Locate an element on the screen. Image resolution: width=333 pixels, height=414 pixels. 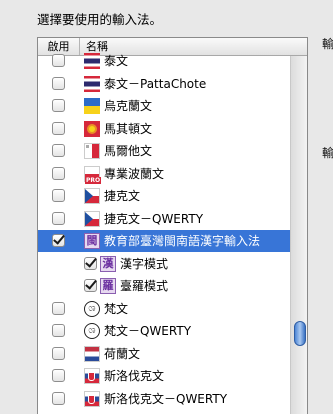
list-item: 斯洛伐克文－QWERTY is located at coordinates (164, 399).